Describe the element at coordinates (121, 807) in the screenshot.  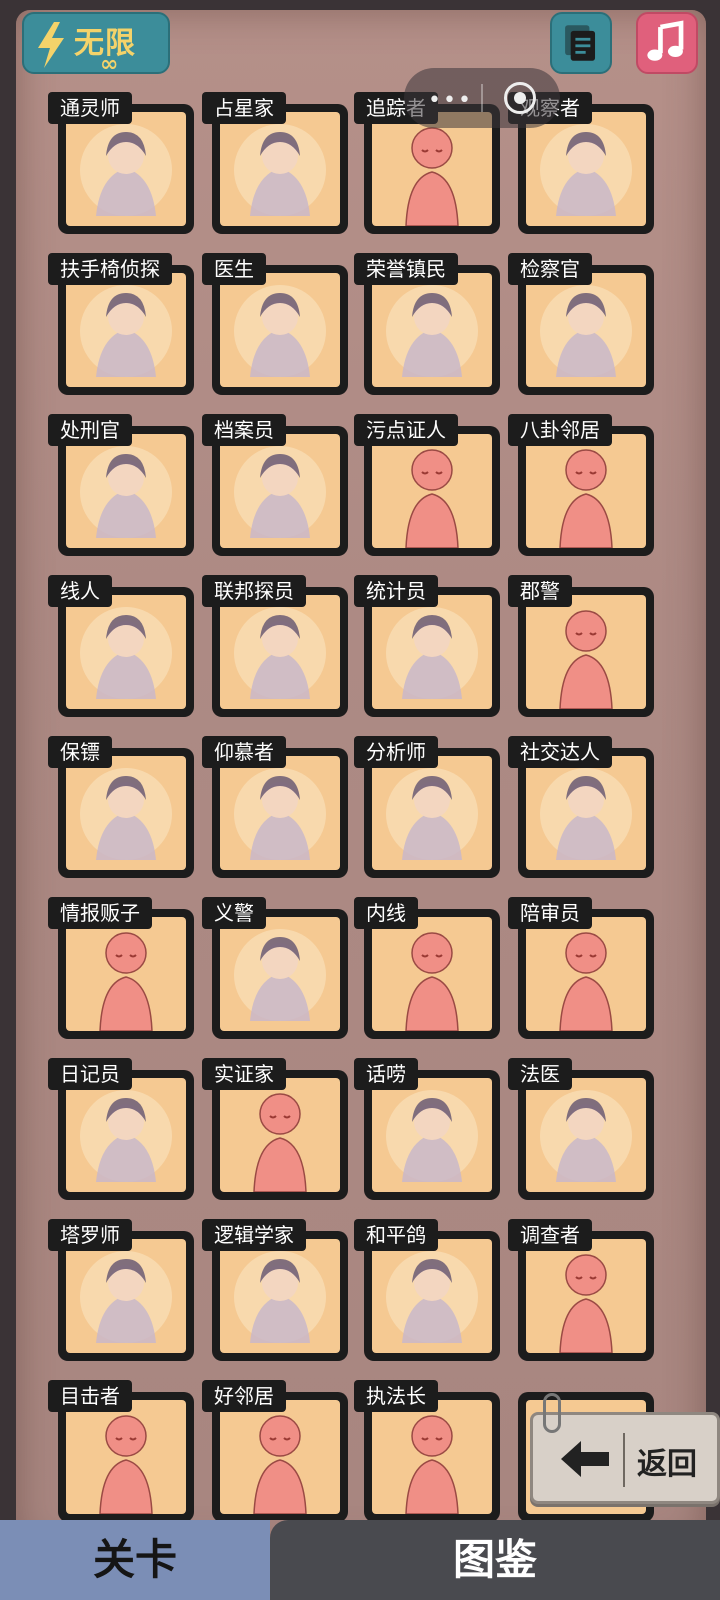
I see `character-card: 保镖` at that location.